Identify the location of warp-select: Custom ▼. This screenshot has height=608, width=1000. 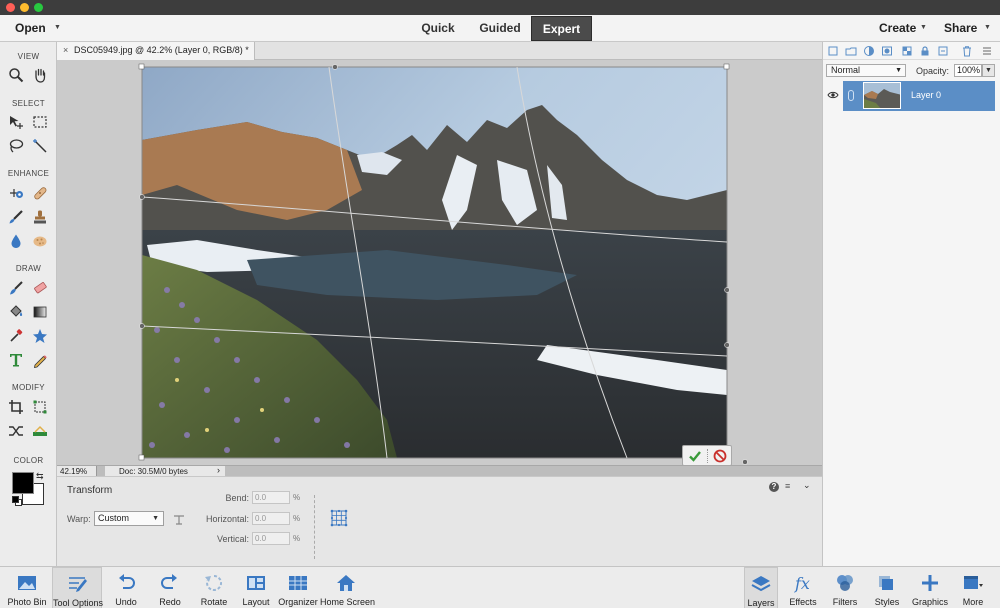
(129, 518).